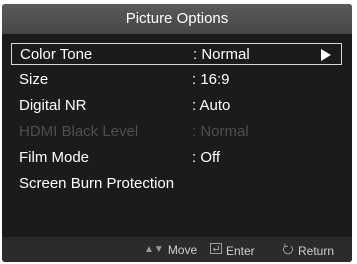 The height and width of the screenshot is (264, 357). Describe the element at coordinates (79, 131) in the screenshot. I see `menu-item-label: HDMI Black Level` at that location.